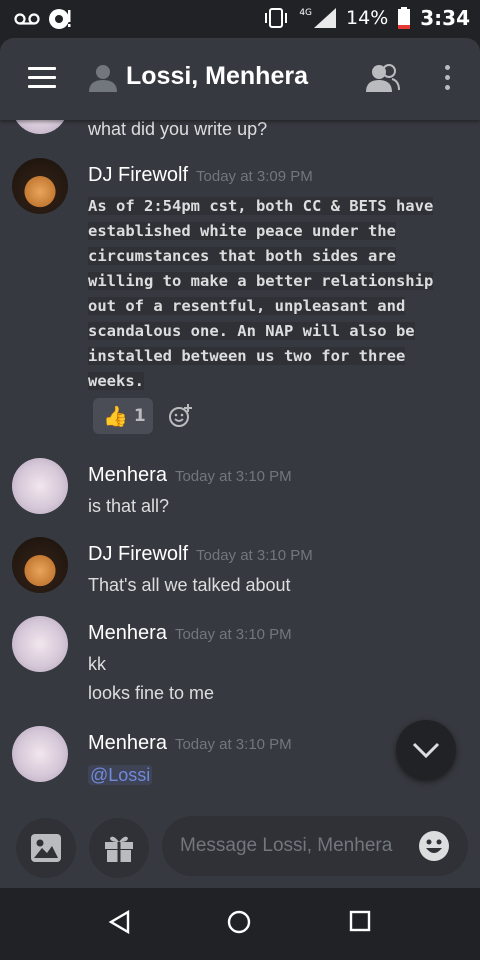 Image resolution: width=480 pixels, height=960 pixels. I want to click on add-reaction-icon, so click(180, 416).